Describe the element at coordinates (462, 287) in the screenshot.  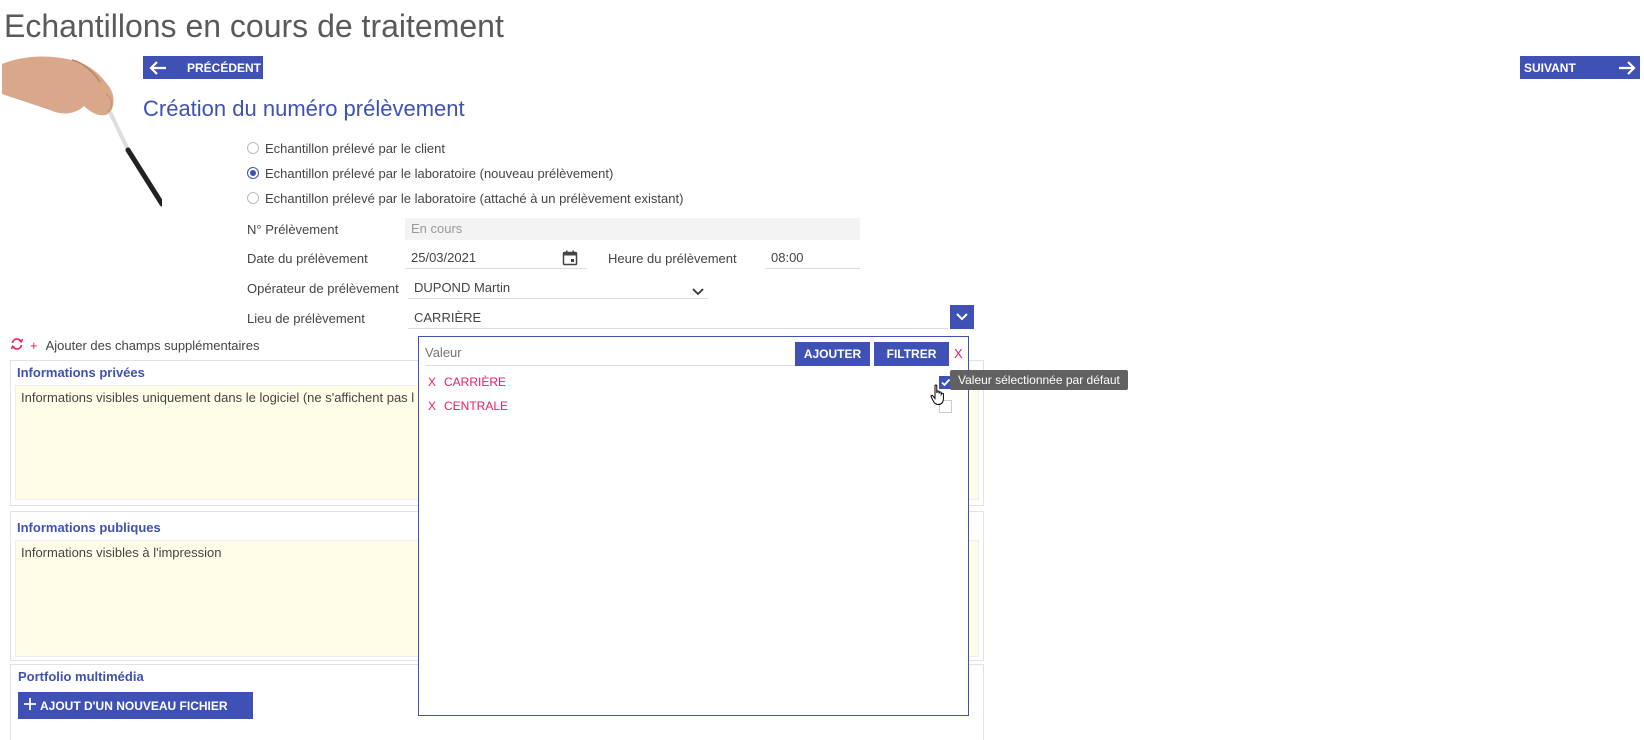
I see `operator-value: DUPOND Martin` at that location.